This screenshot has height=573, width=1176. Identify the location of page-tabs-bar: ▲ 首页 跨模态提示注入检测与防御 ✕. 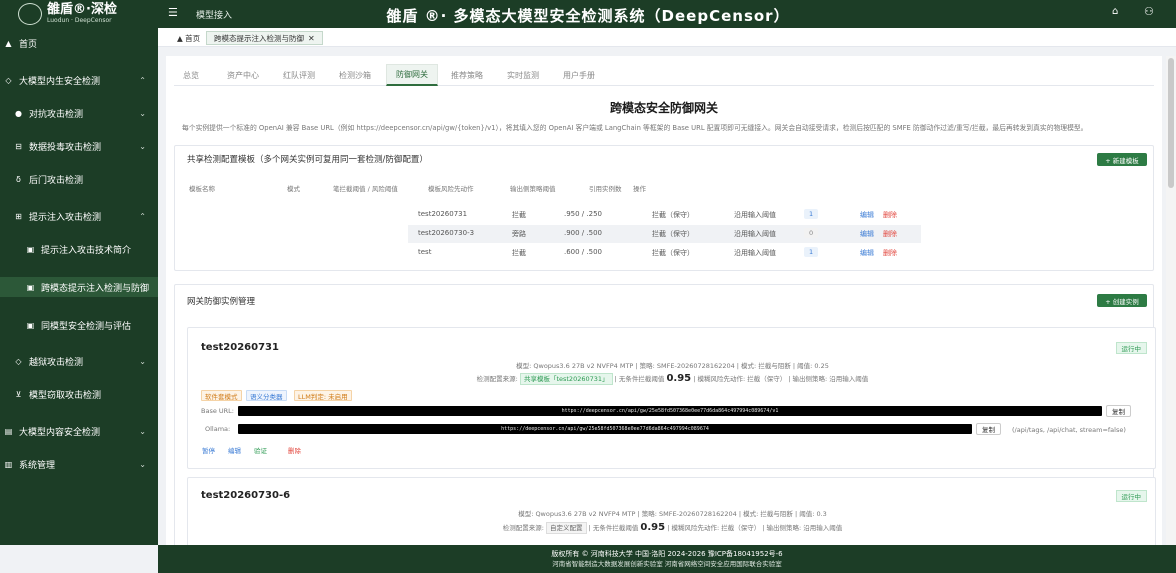
(667, 37).